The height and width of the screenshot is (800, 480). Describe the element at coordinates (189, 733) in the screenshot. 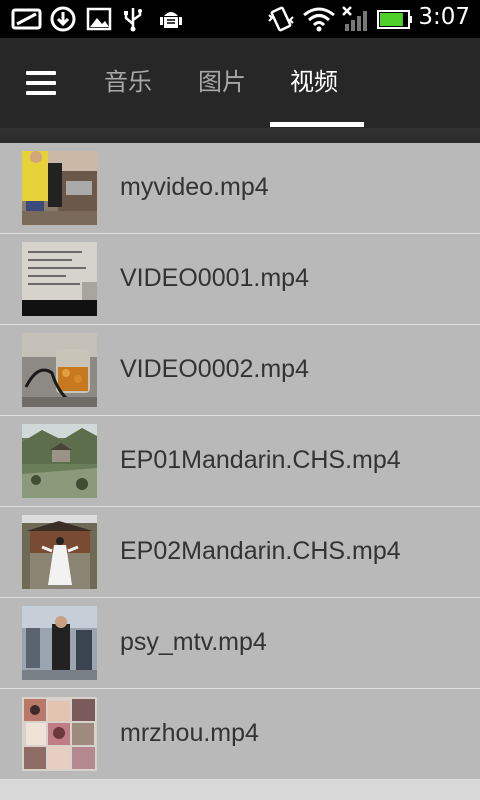

I see `video-filename: mrzhou.mp4` at that location.